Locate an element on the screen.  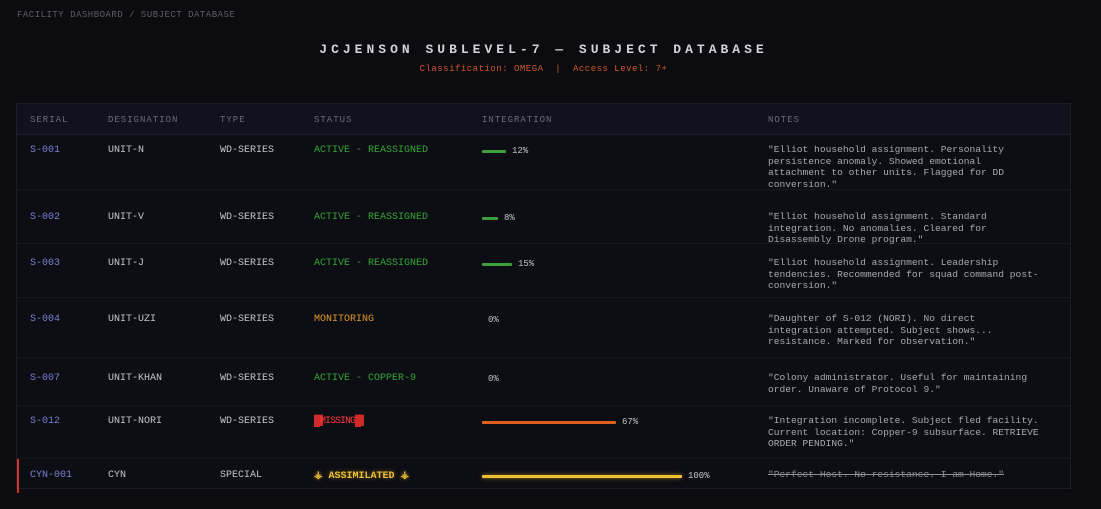
designation-cell: UNIT-V is located at coordinates (126, 217).